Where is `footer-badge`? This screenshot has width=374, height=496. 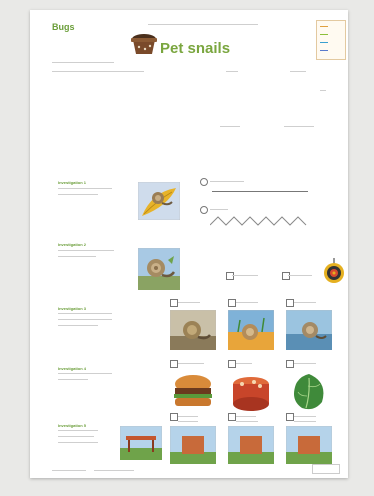
footer-badge is located at coordinates (326, 469).